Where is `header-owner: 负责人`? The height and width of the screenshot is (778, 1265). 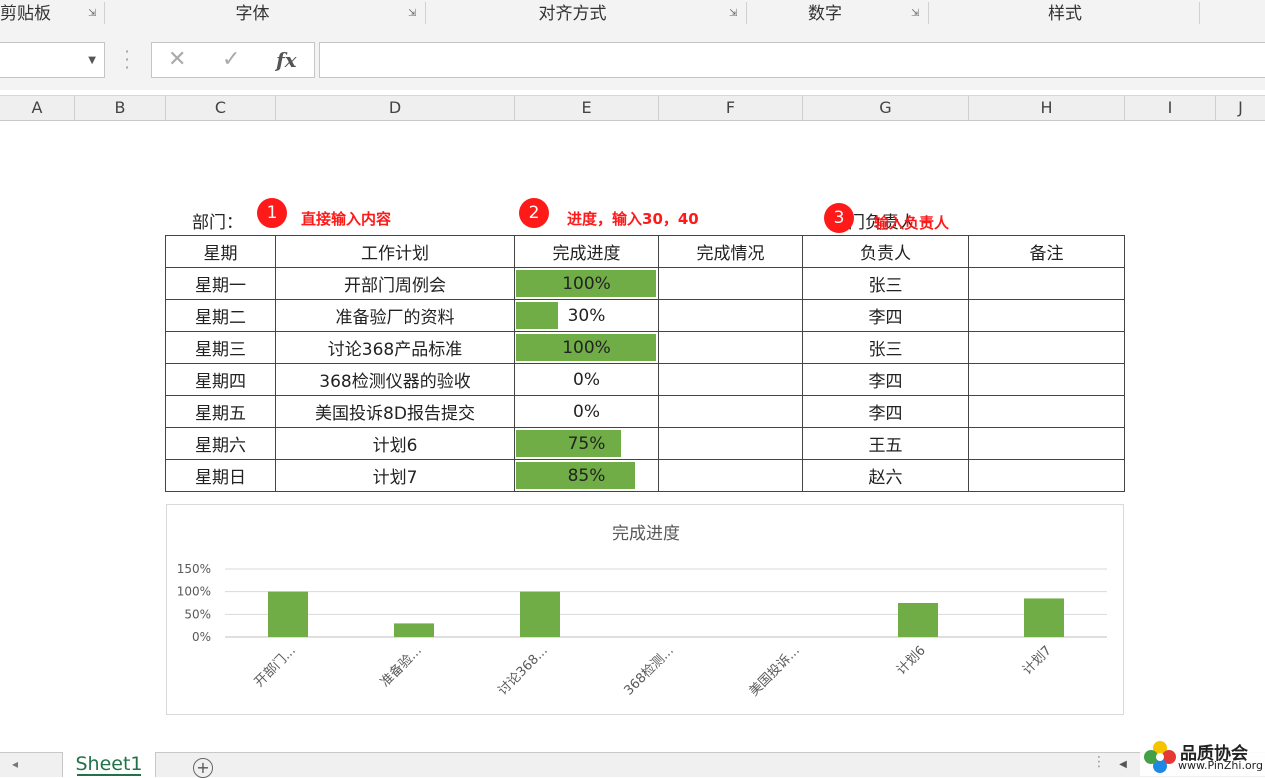 header-owner: 负责人 is located at coordinates (885, 251).